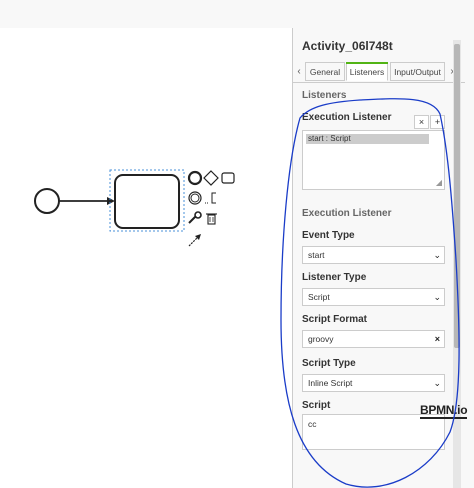  I want to click on tab-input-output: Input/Output, so click(417, 71).